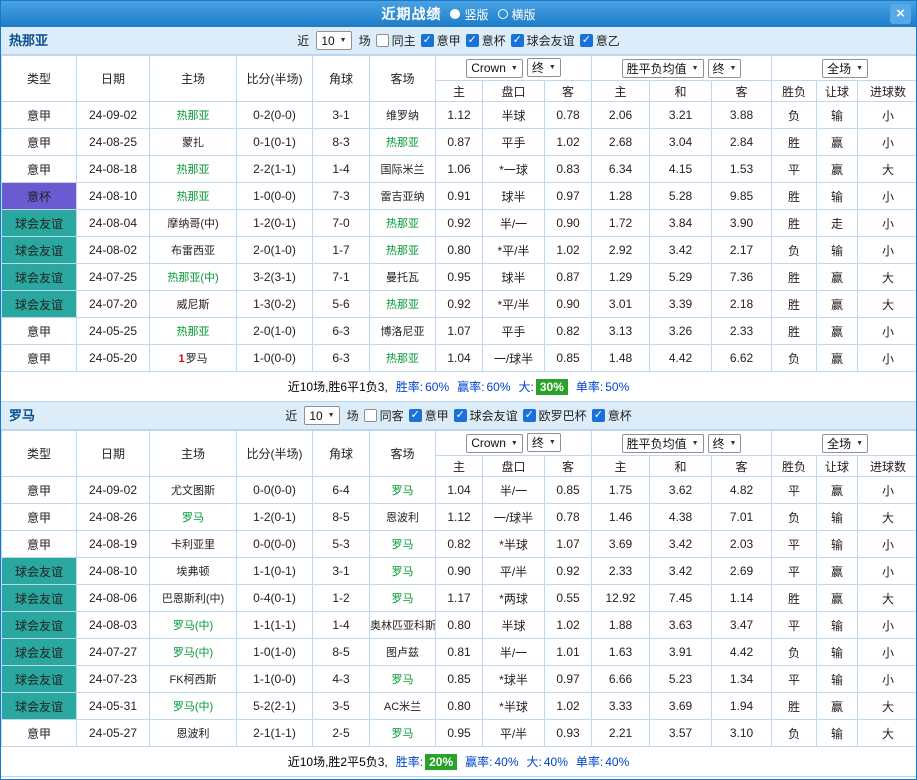 This screenshot has height=780, width=917. Describe the element at coordinates (113, 169) in the screenshot. I see `cell-date: 24-08-18` at that location.